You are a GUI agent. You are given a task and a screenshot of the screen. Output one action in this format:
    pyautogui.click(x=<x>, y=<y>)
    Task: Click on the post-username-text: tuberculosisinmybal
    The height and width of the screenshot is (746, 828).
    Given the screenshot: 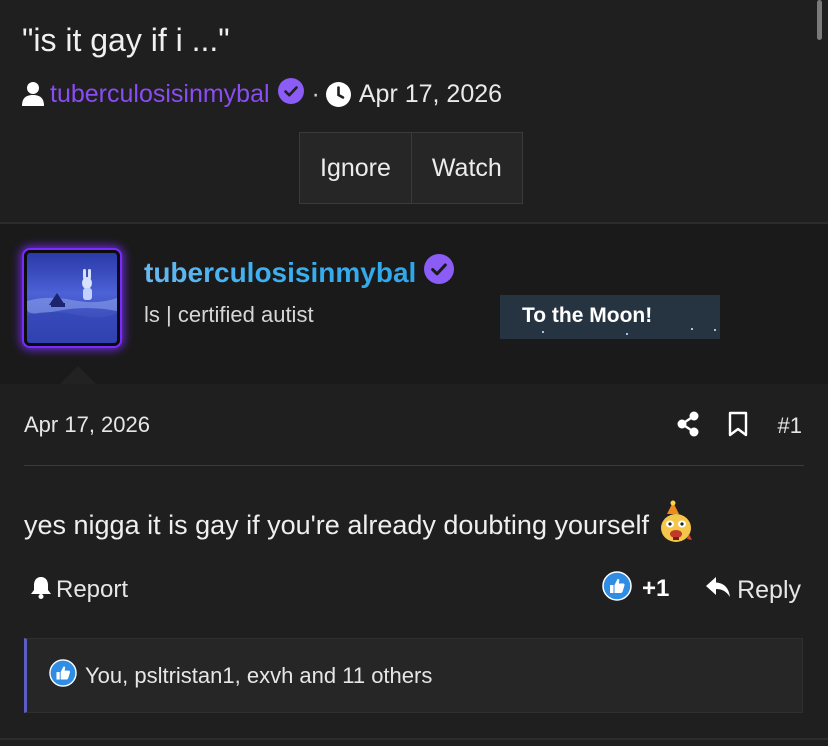 What is the action you would take?
    pyautogui.click(x=280, y=273)
    